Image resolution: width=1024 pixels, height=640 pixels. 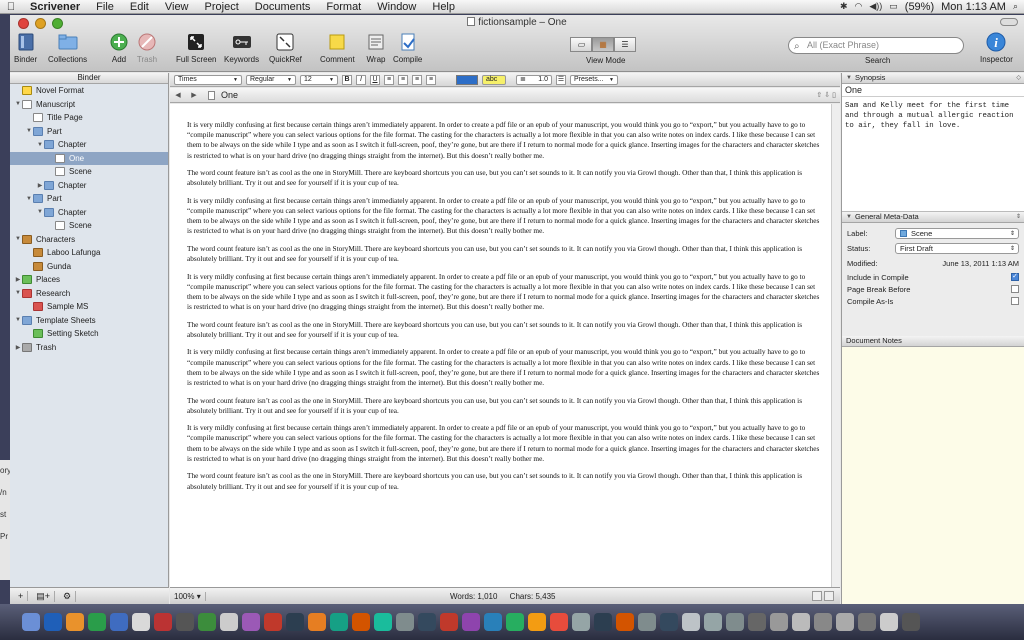 I want to click on page-break-before-checkbox, so click(x=1015, y=289).